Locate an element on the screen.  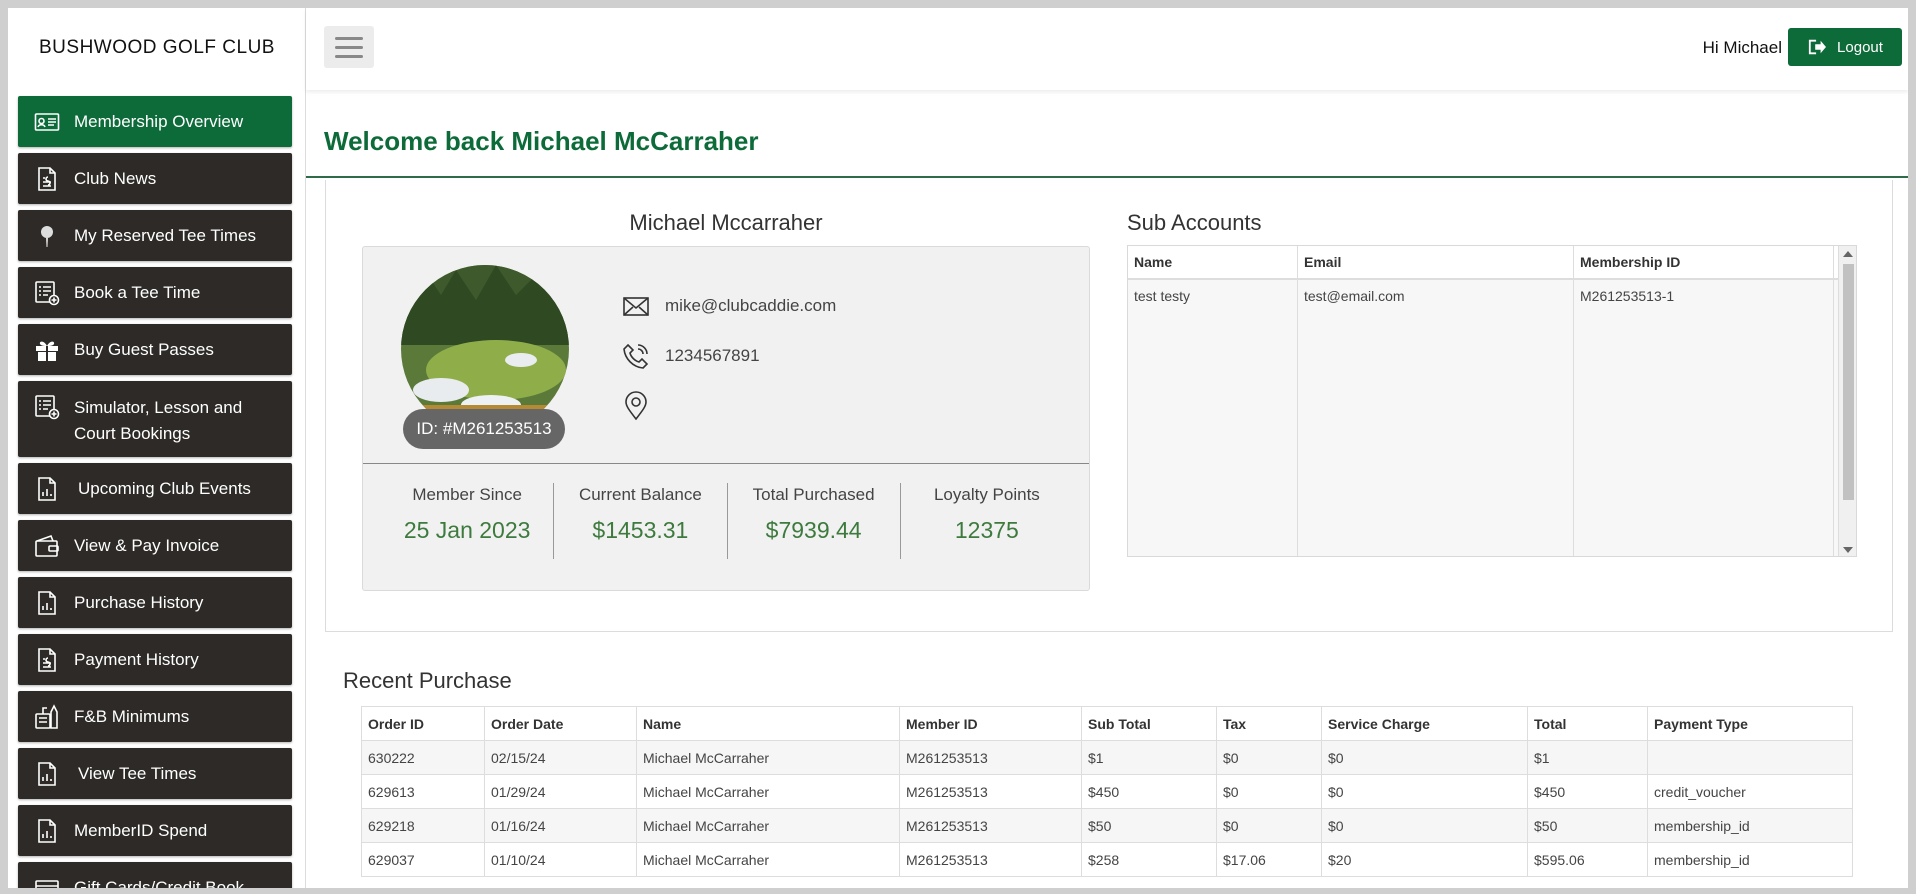
top-bar: Hi Michael Logout is located at coordinates (1107, 49).